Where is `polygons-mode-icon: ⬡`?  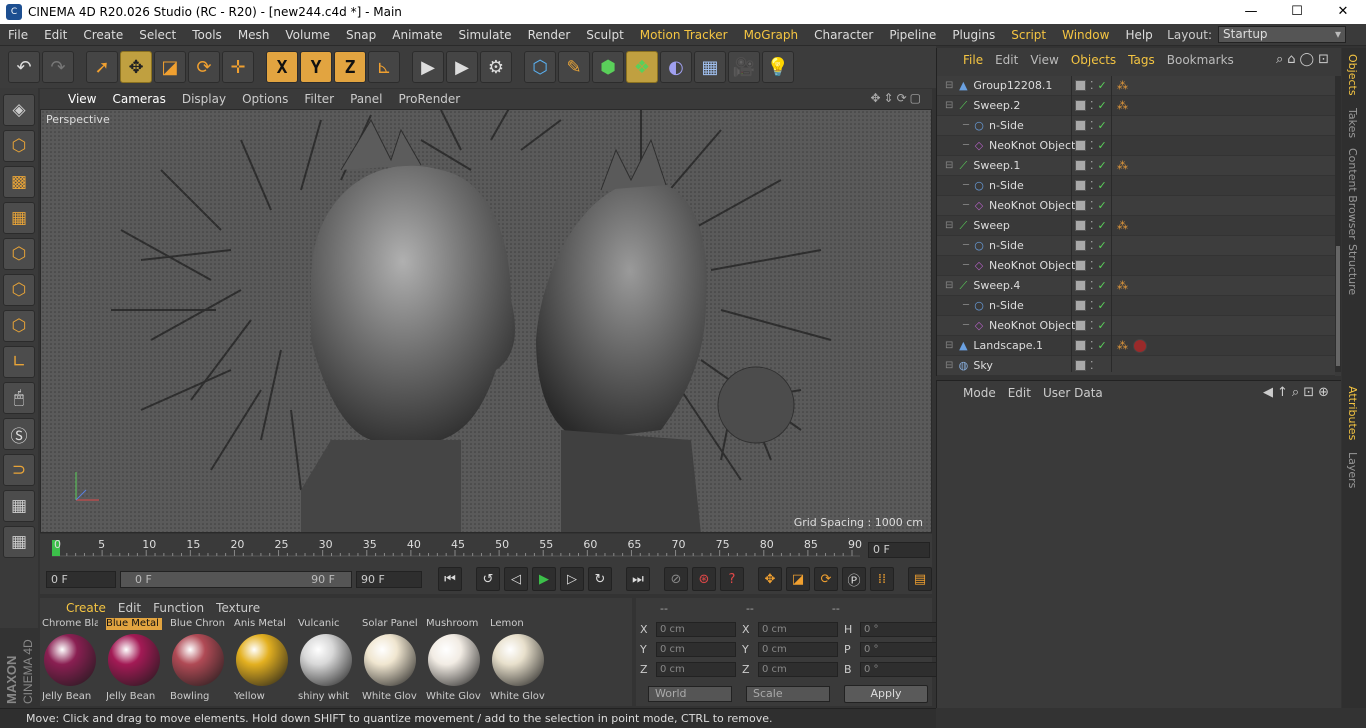 polygons-mode-icon: ⬡ is located at coordinates (19, 326).